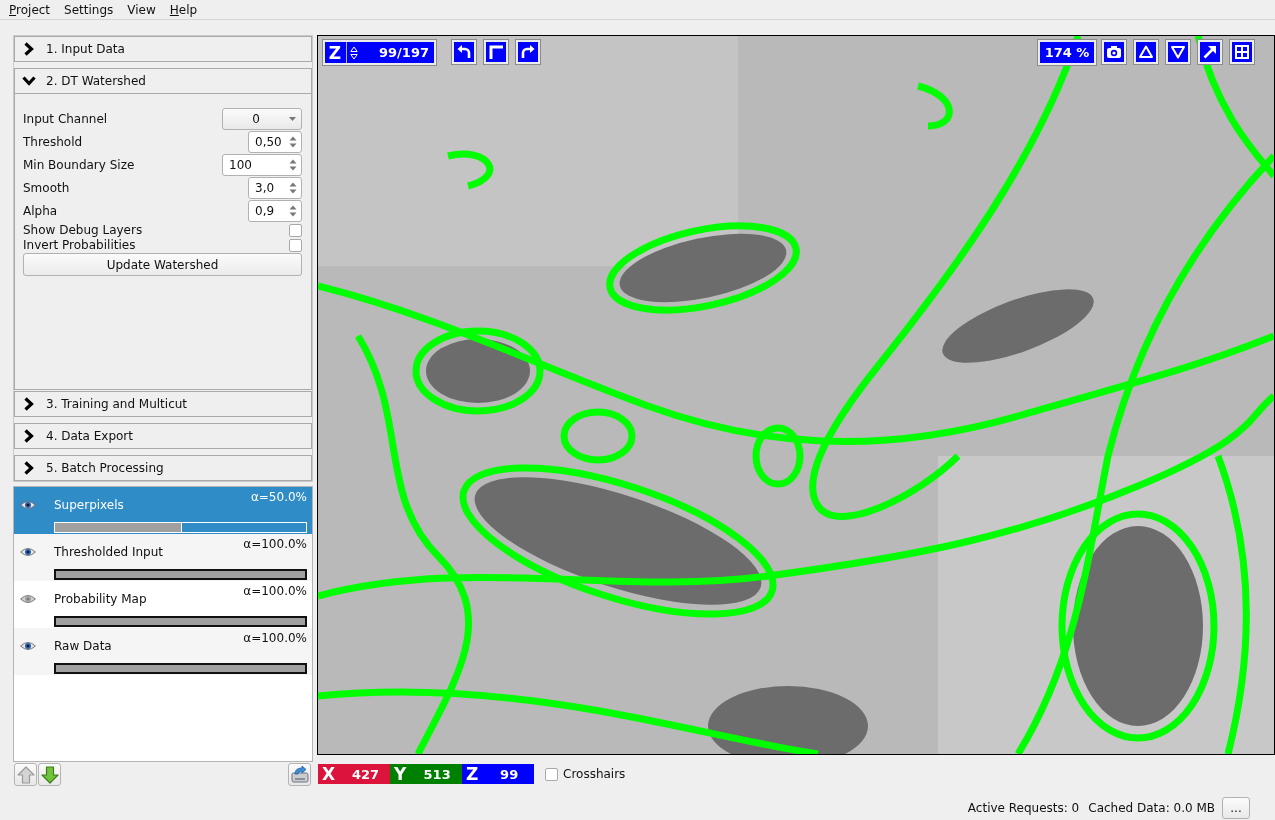  Describe the element at coordinates (30, 9) in the screenshot. I see `menu-item: Project` at that location.